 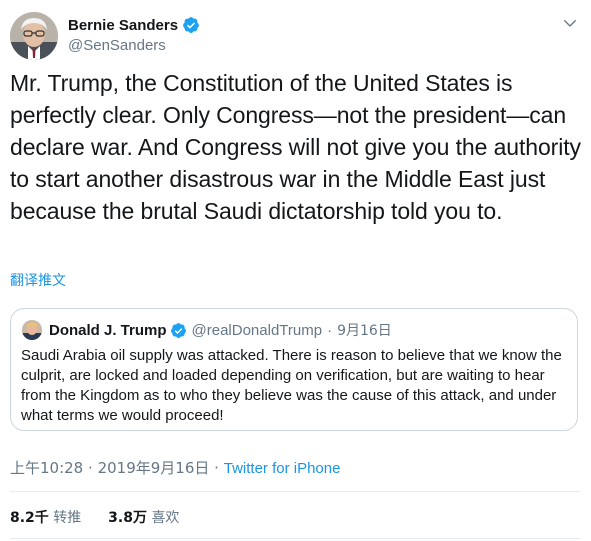 What do you see at coordinates (127, 518) in the screenshot?
I see `likes-count: 3.8万` at bounding box center [127, 518].